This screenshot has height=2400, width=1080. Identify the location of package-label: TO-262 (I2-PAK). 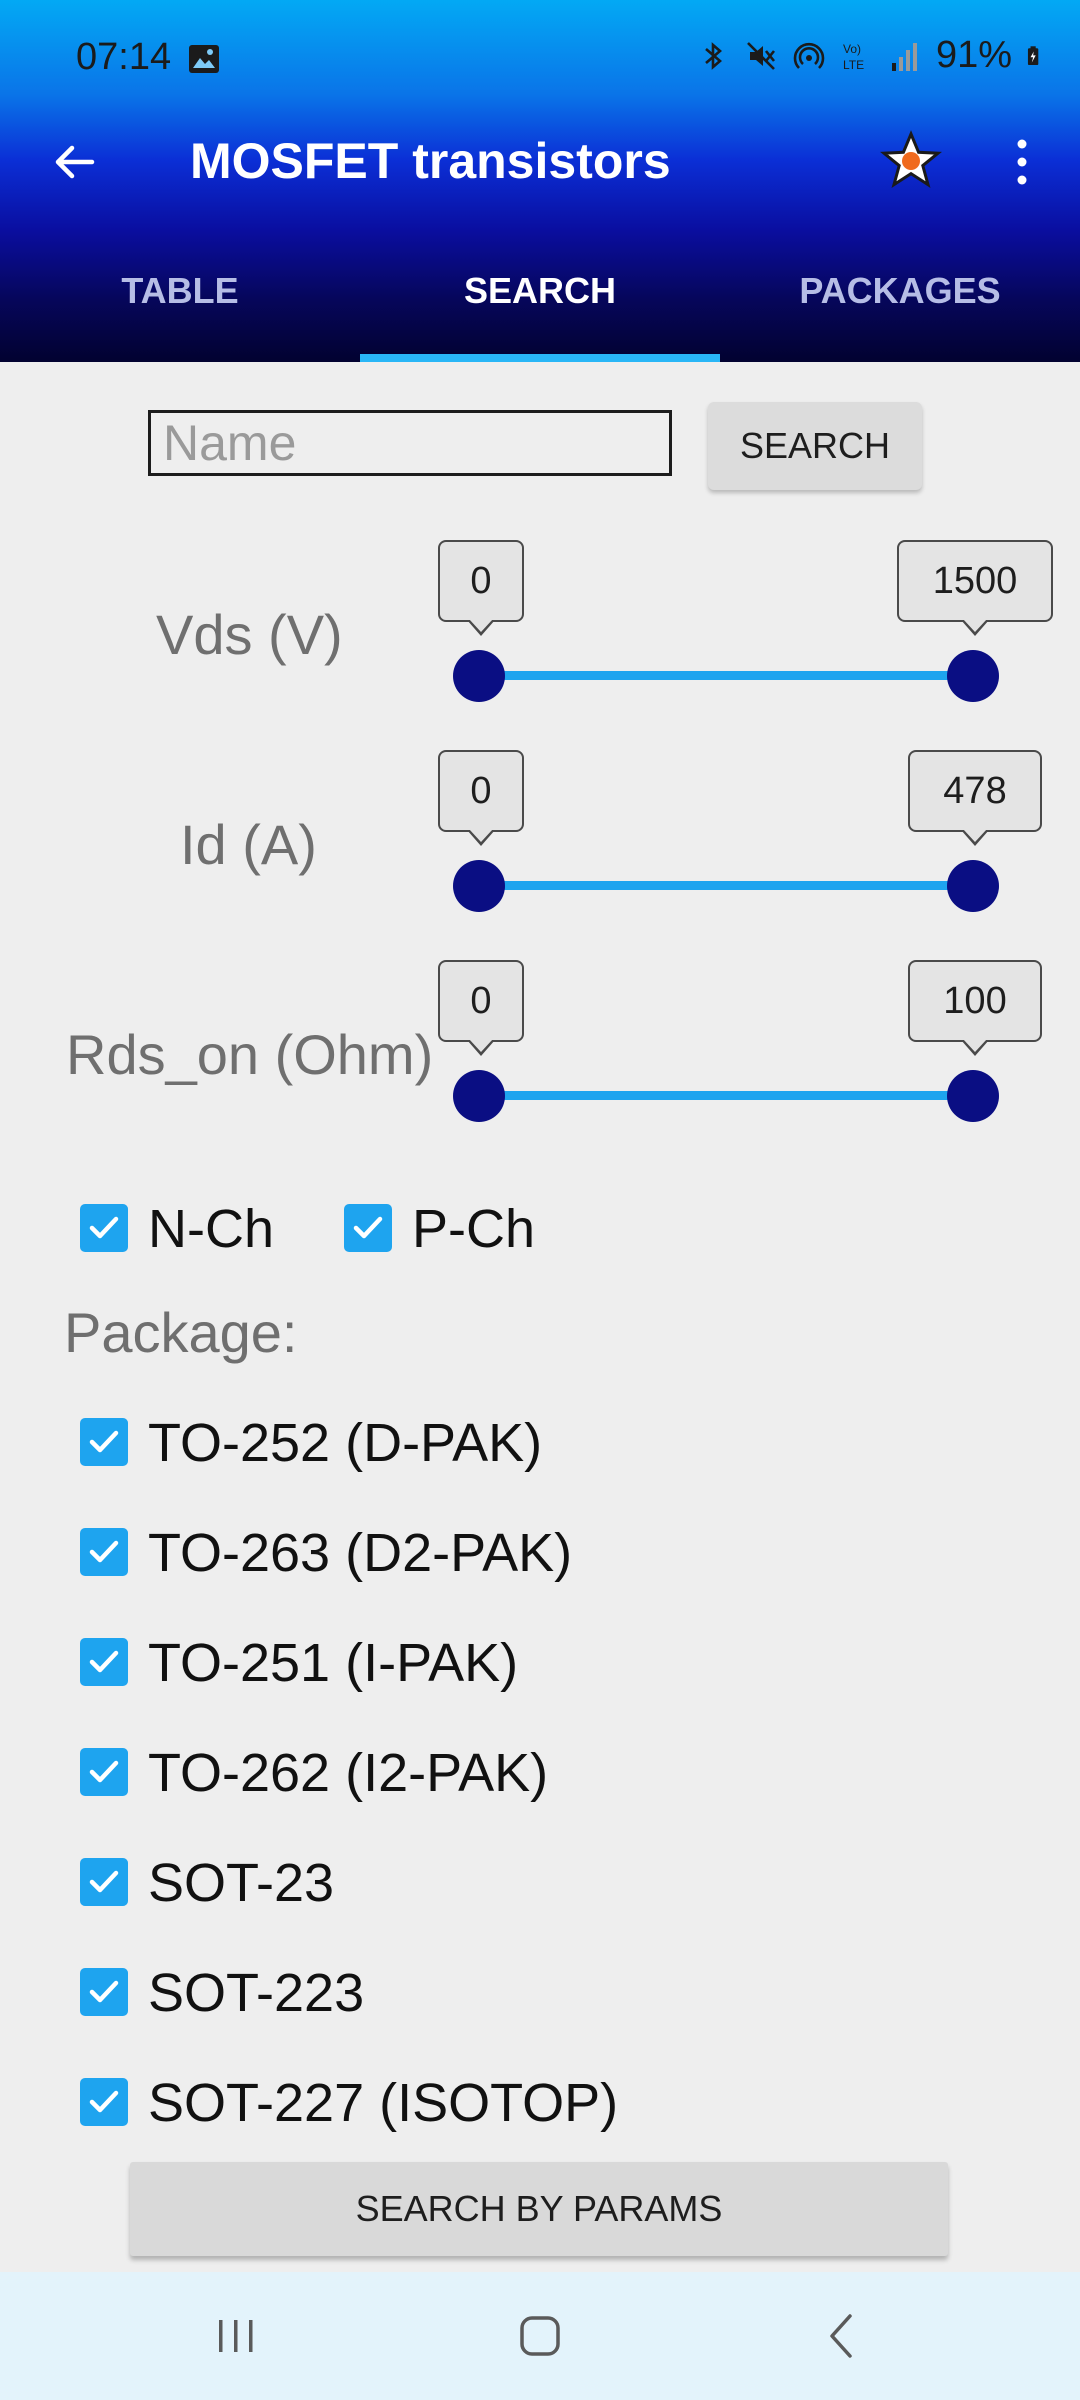
(348, 1773).